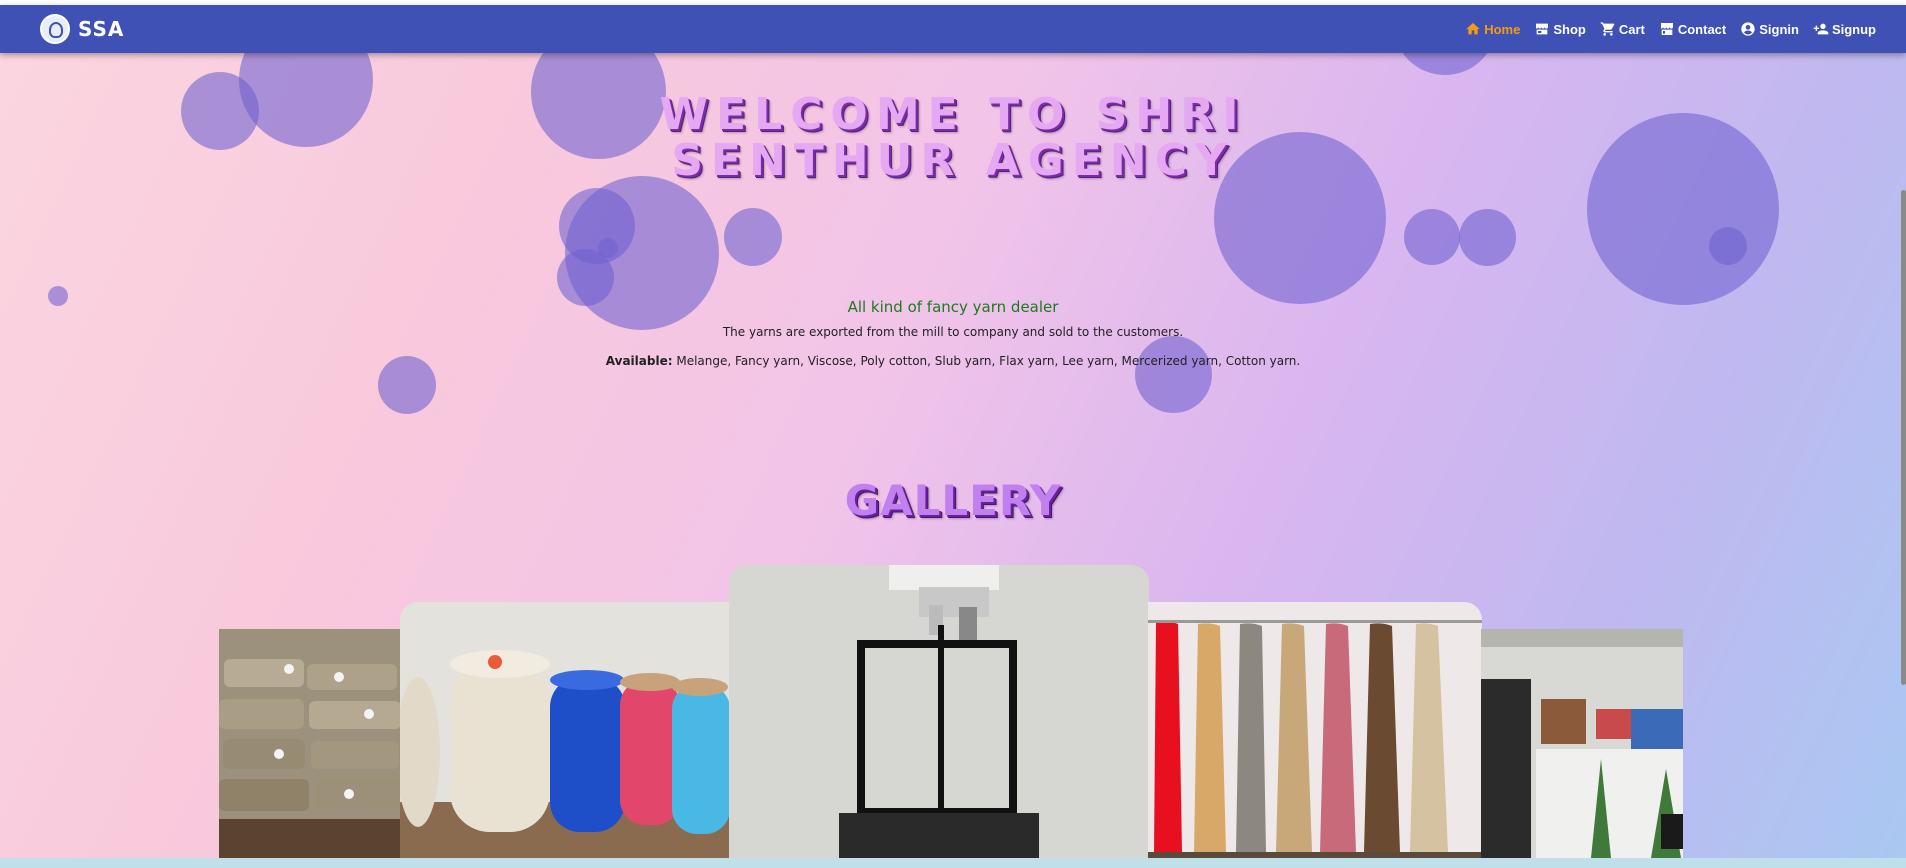 The height and width of the screenshot is (868, 1906). I want to click on navbar: SSA Home Shop Cart Contact Signin Signup, so click(953, 29).